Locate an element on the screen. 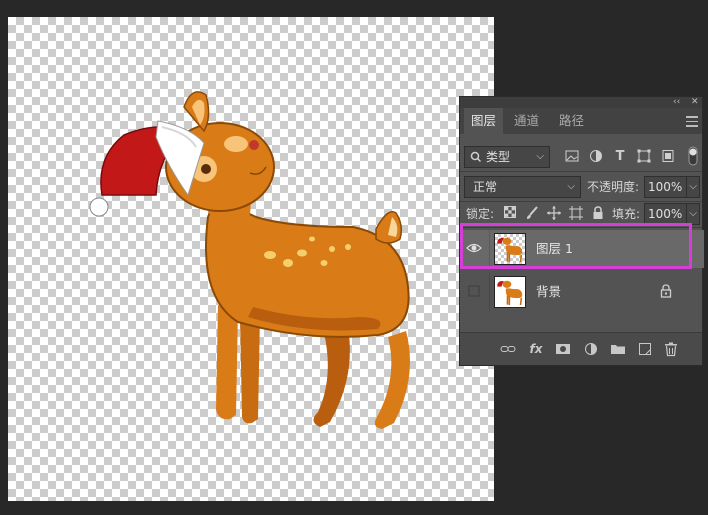  blend-mode-value: 正常 is located at coordinates (485, 187).